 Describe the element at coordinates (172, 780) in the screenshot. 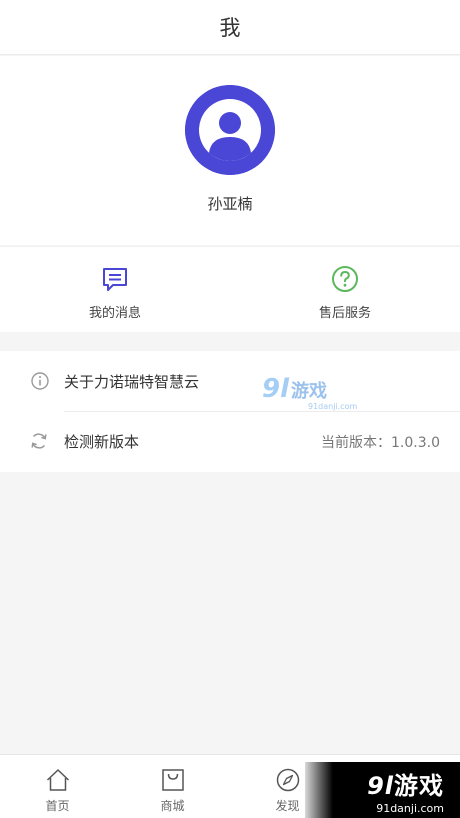

I see `shopping-bag-icon` at that location.